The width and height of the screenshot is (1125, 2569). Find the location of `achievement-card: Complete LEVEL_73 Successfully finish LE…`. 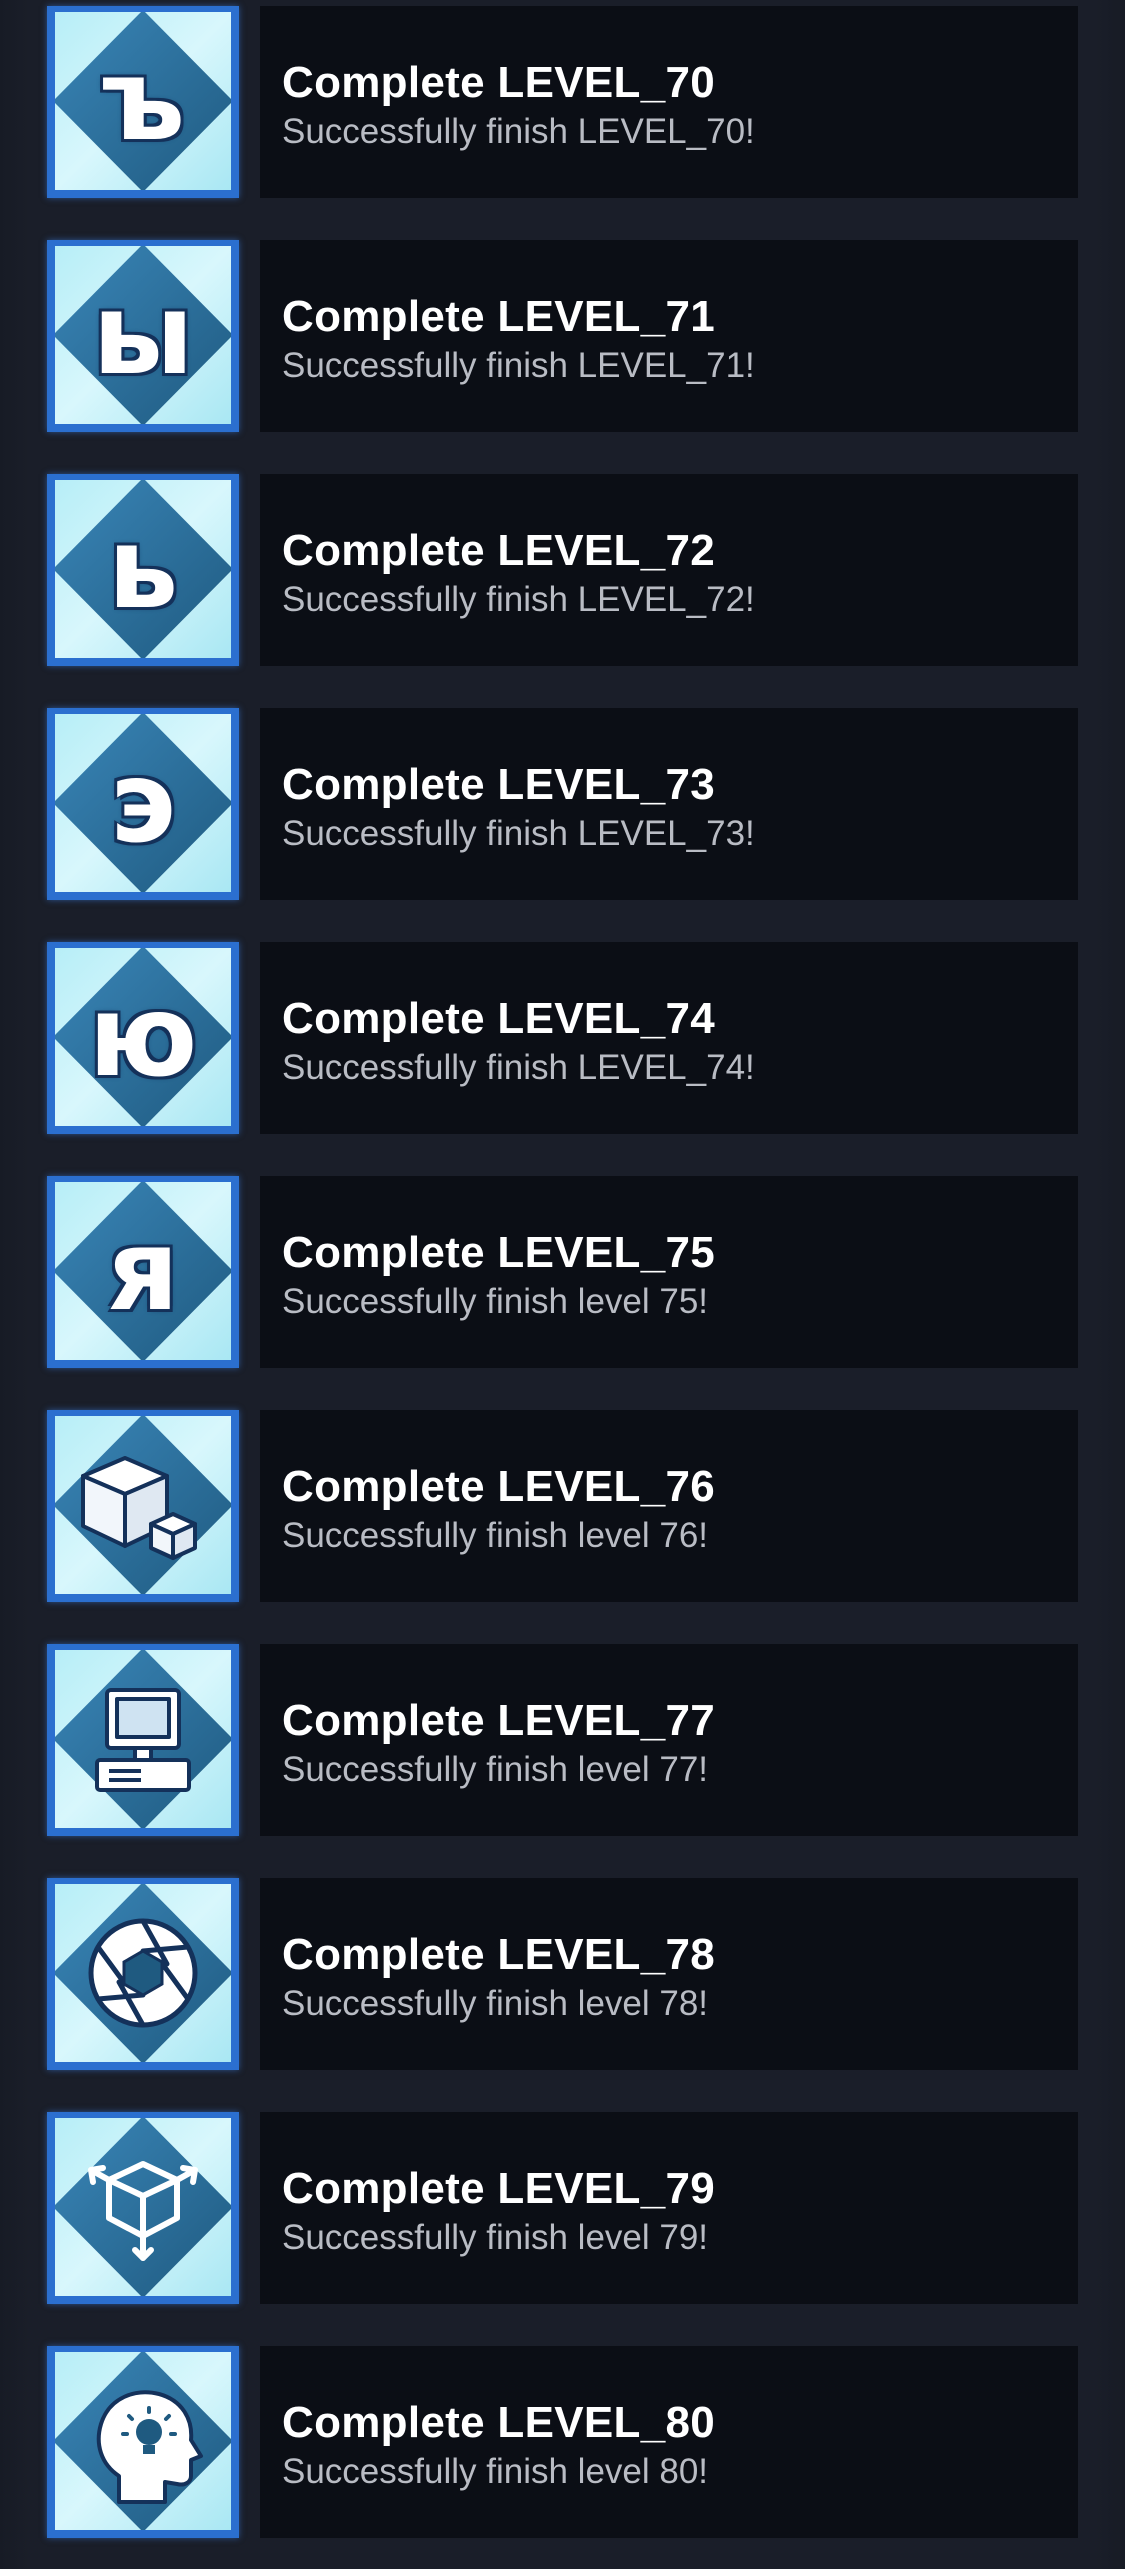

achievement-card: Complete LEVEL_73 Successfully finish LE… is located at coordinates (669, 804).